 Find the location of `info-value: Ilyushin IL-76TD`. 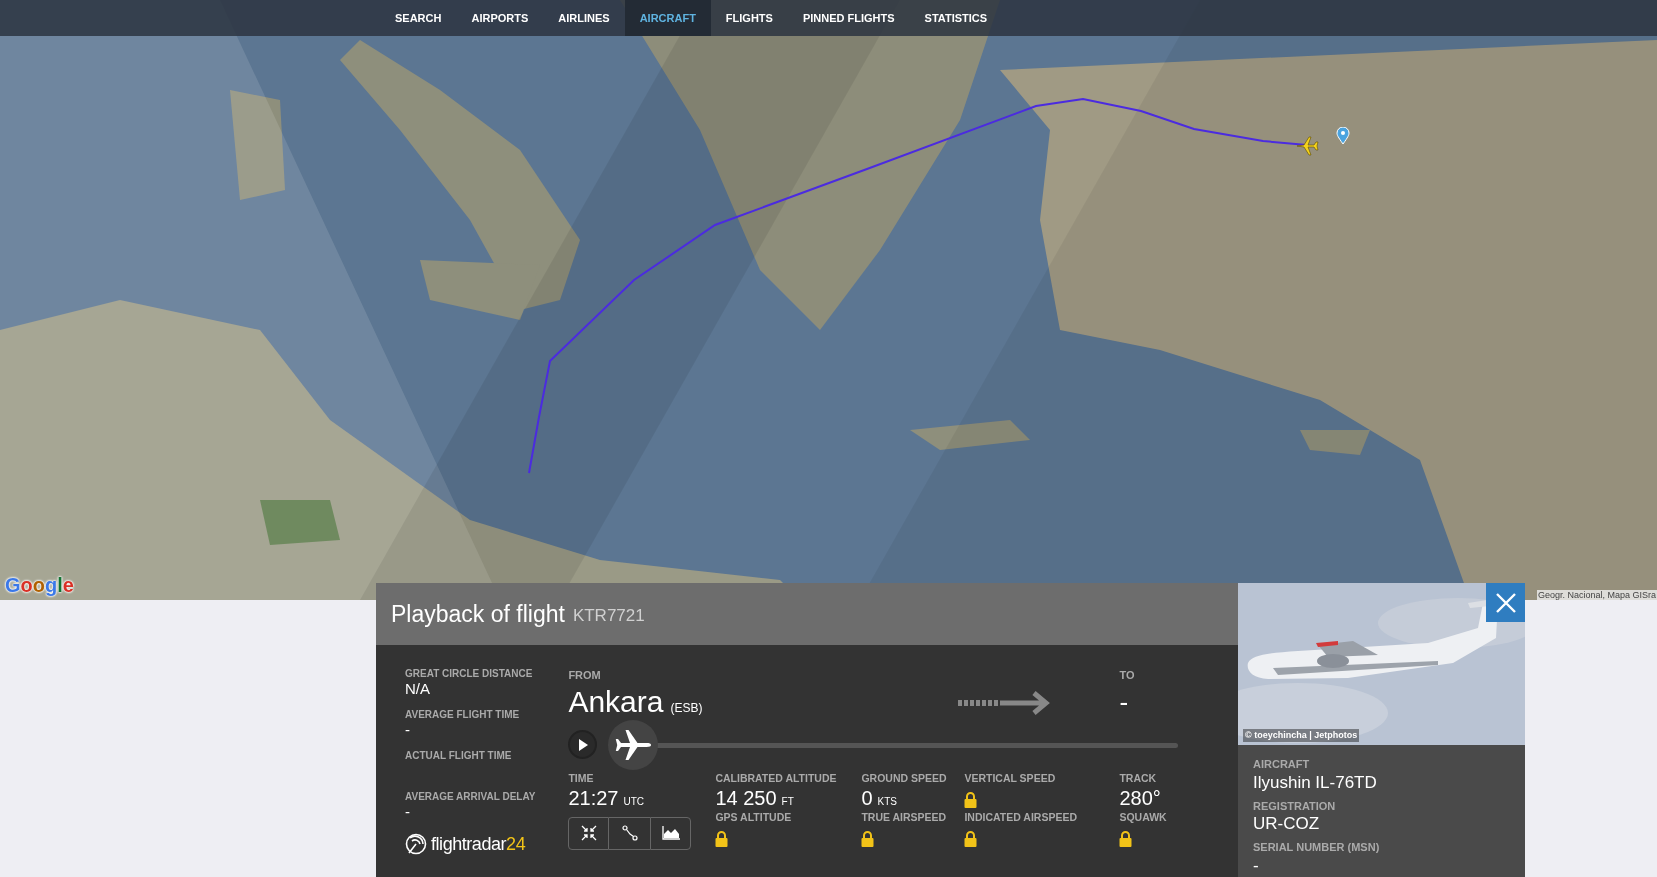

info-value: Ilyushin IL-76TD is located at coordinates (1315, 782).